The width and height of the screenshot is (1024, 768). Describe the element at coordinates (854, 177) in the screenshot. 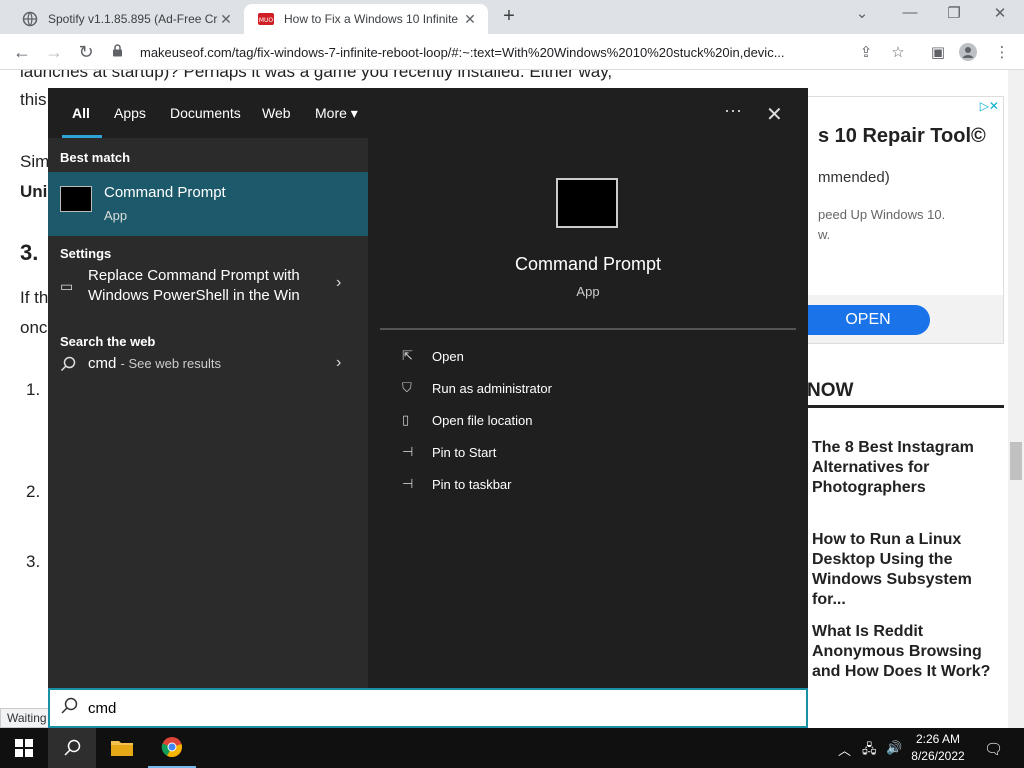

I see `ad-subtitle: mmended)` at that location.